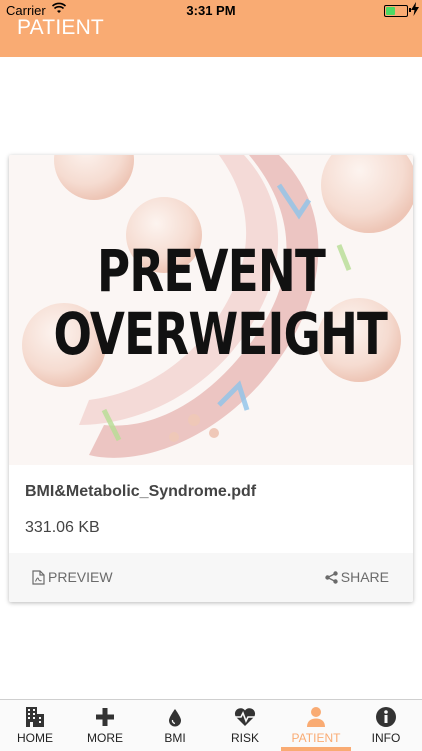  What do you see at coordinates (35, 717) in the screenshot?
I see `building-icon` at bounding box center [35, 717].